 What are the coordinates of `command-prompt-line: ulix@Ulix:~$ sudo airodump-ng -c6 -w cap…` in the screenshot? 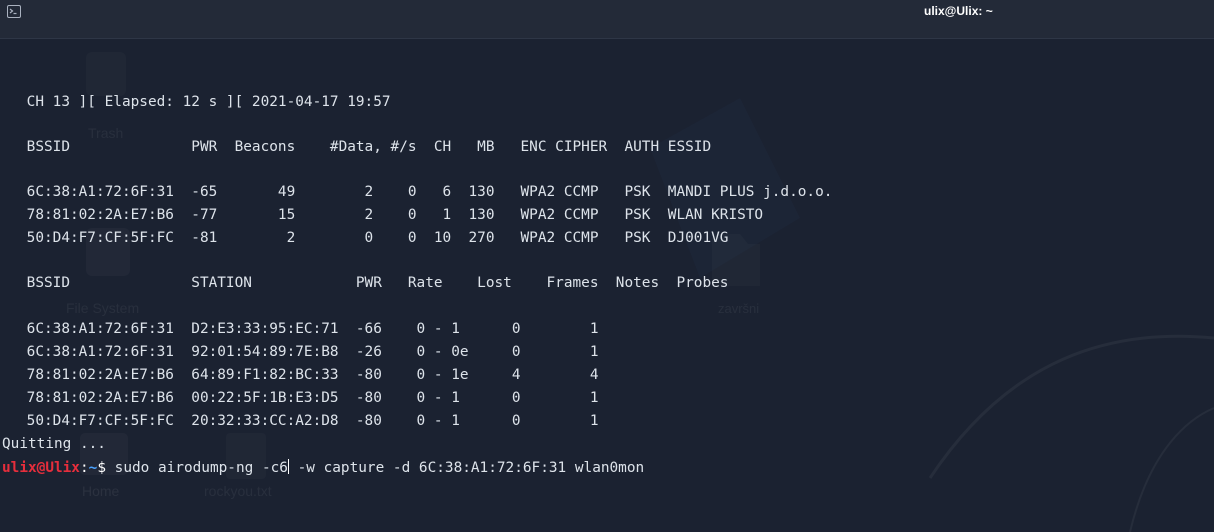 It's located at (323, 468).